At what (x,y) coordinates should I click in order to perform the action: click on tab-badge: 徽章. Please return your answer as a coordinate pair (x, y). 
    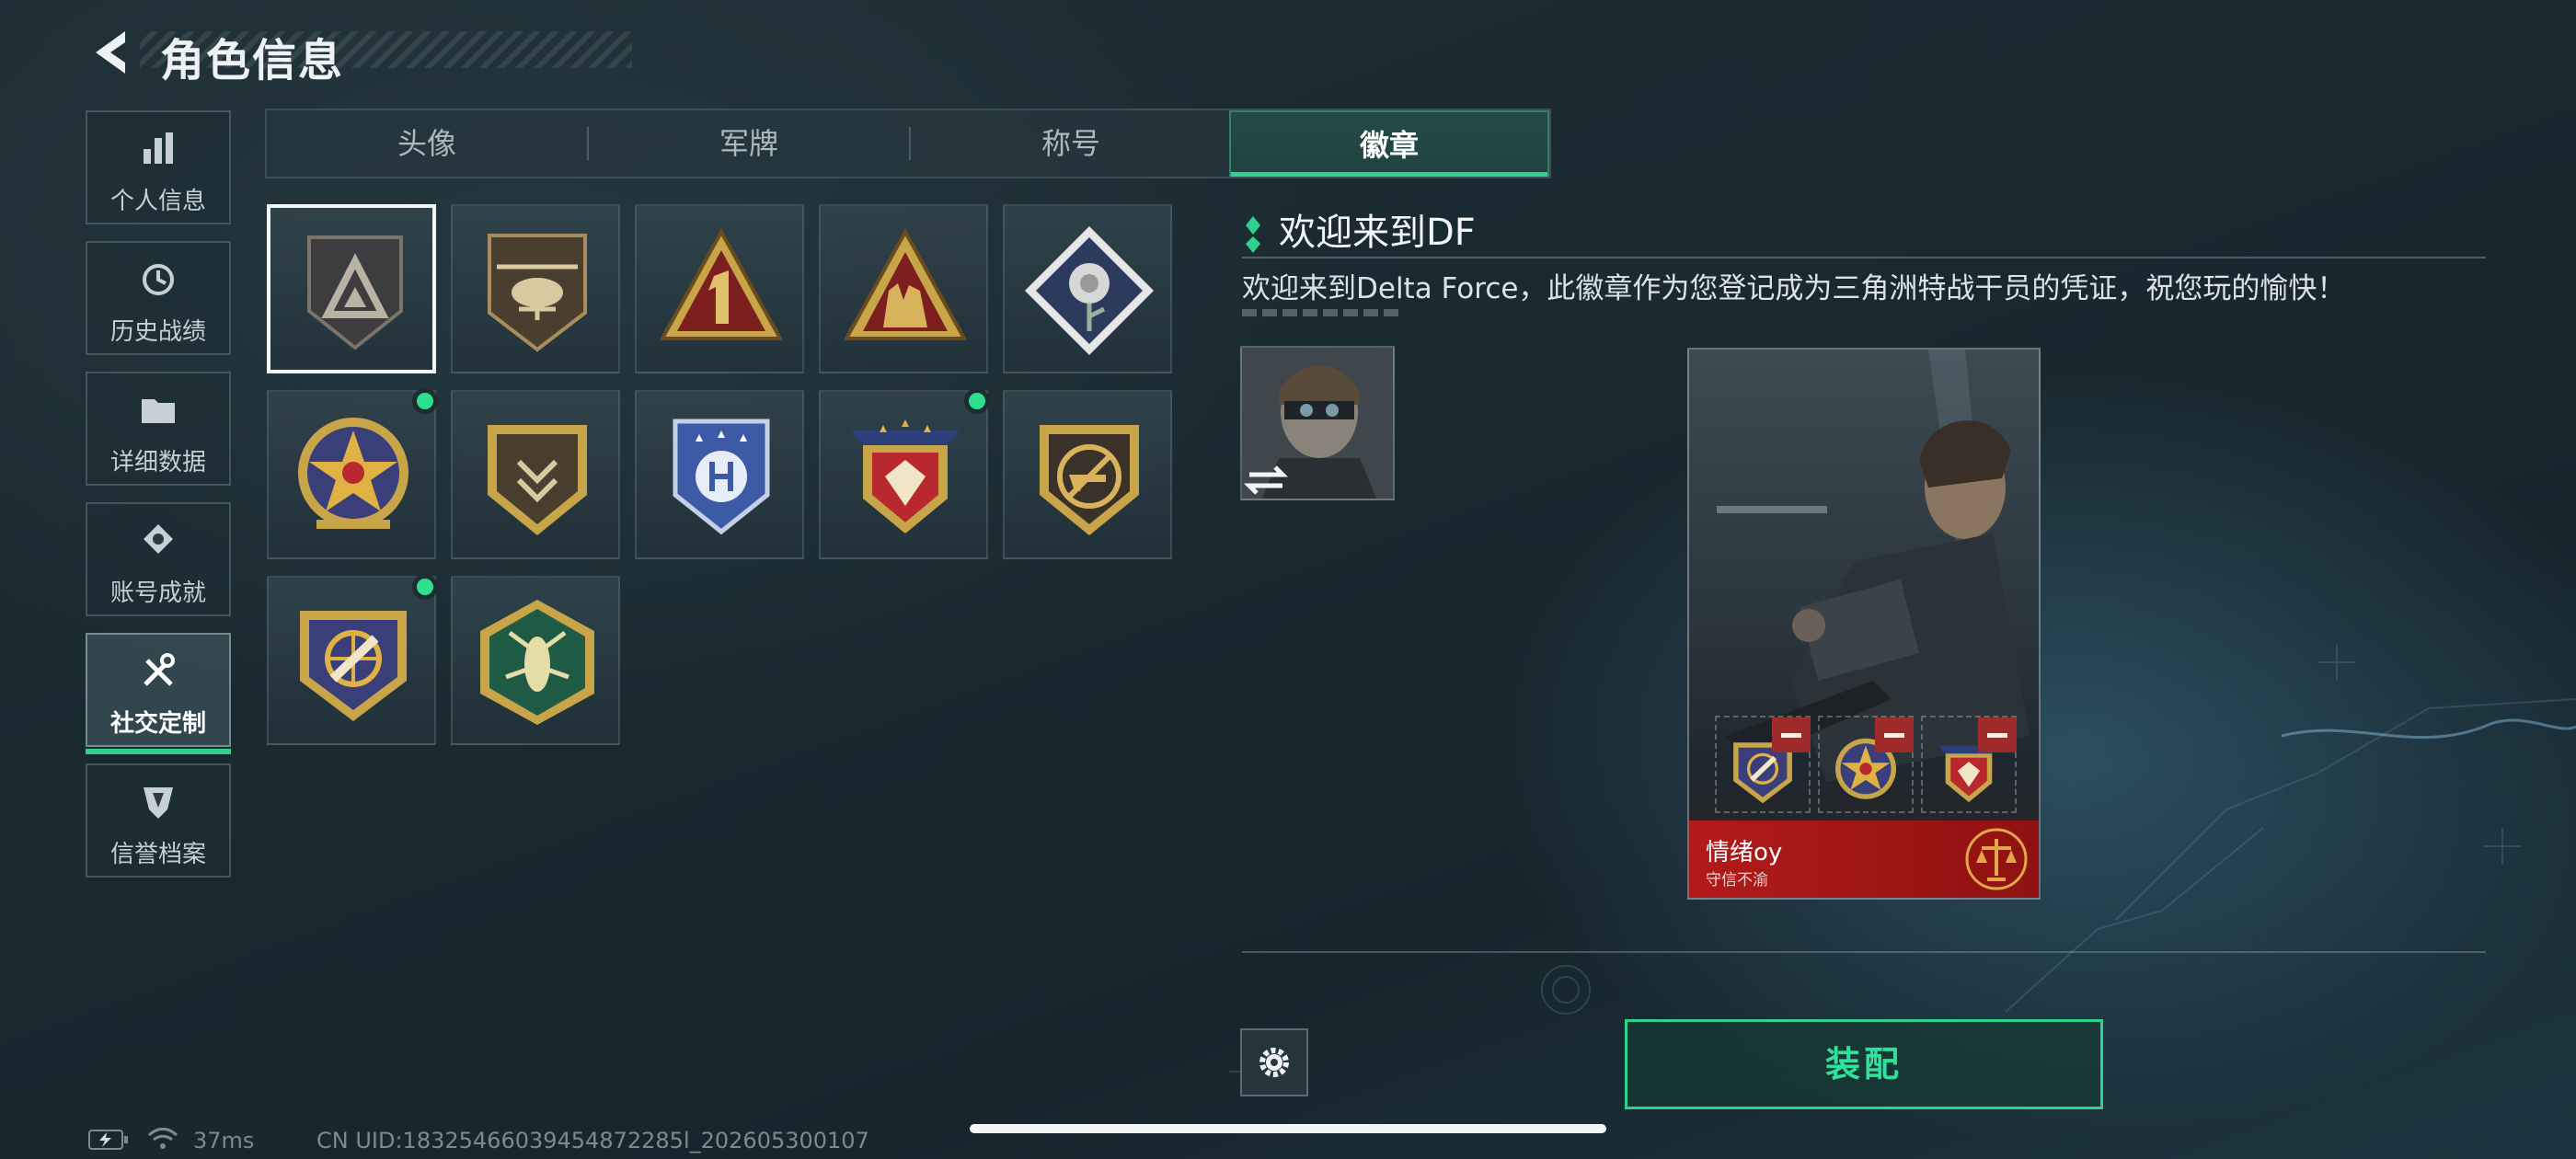
    Looking at the image, I should click on (1389, 143).